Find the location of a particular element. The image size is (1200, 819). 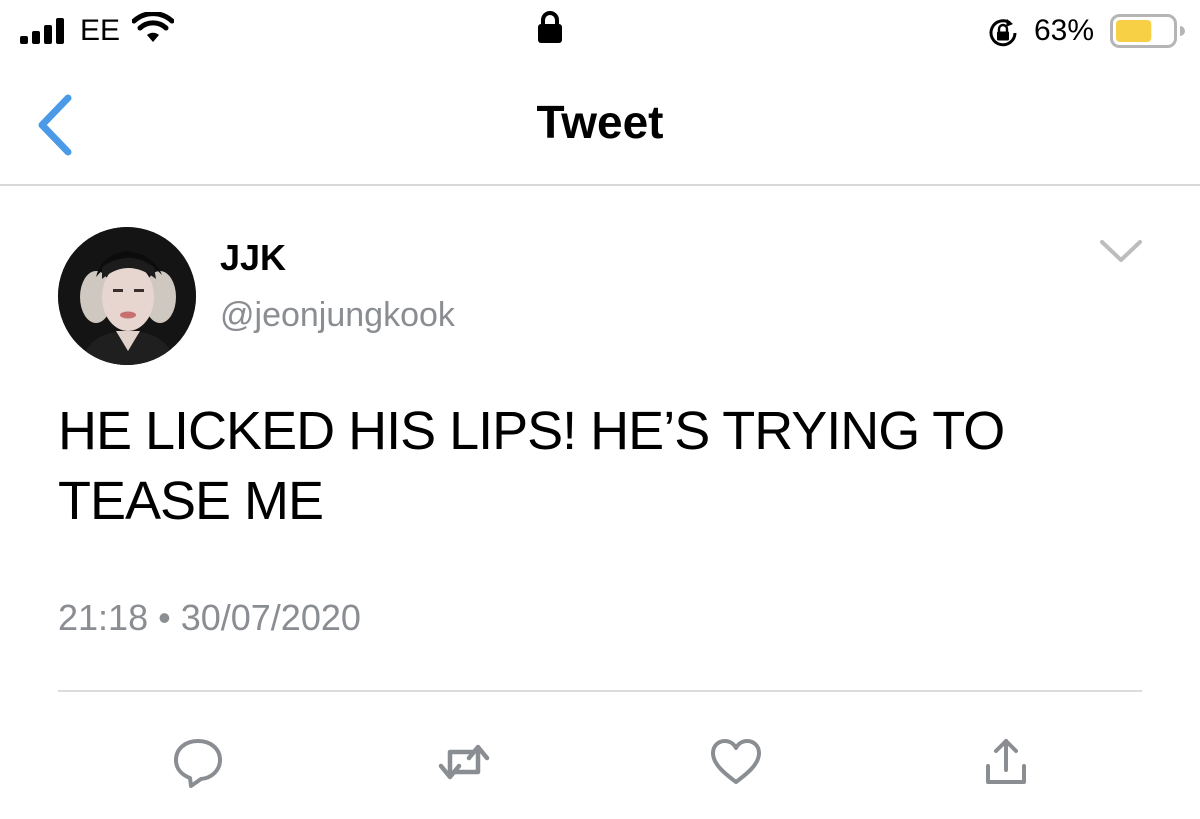

navigation-bar: Tweet is located at coordinates (600, 125).